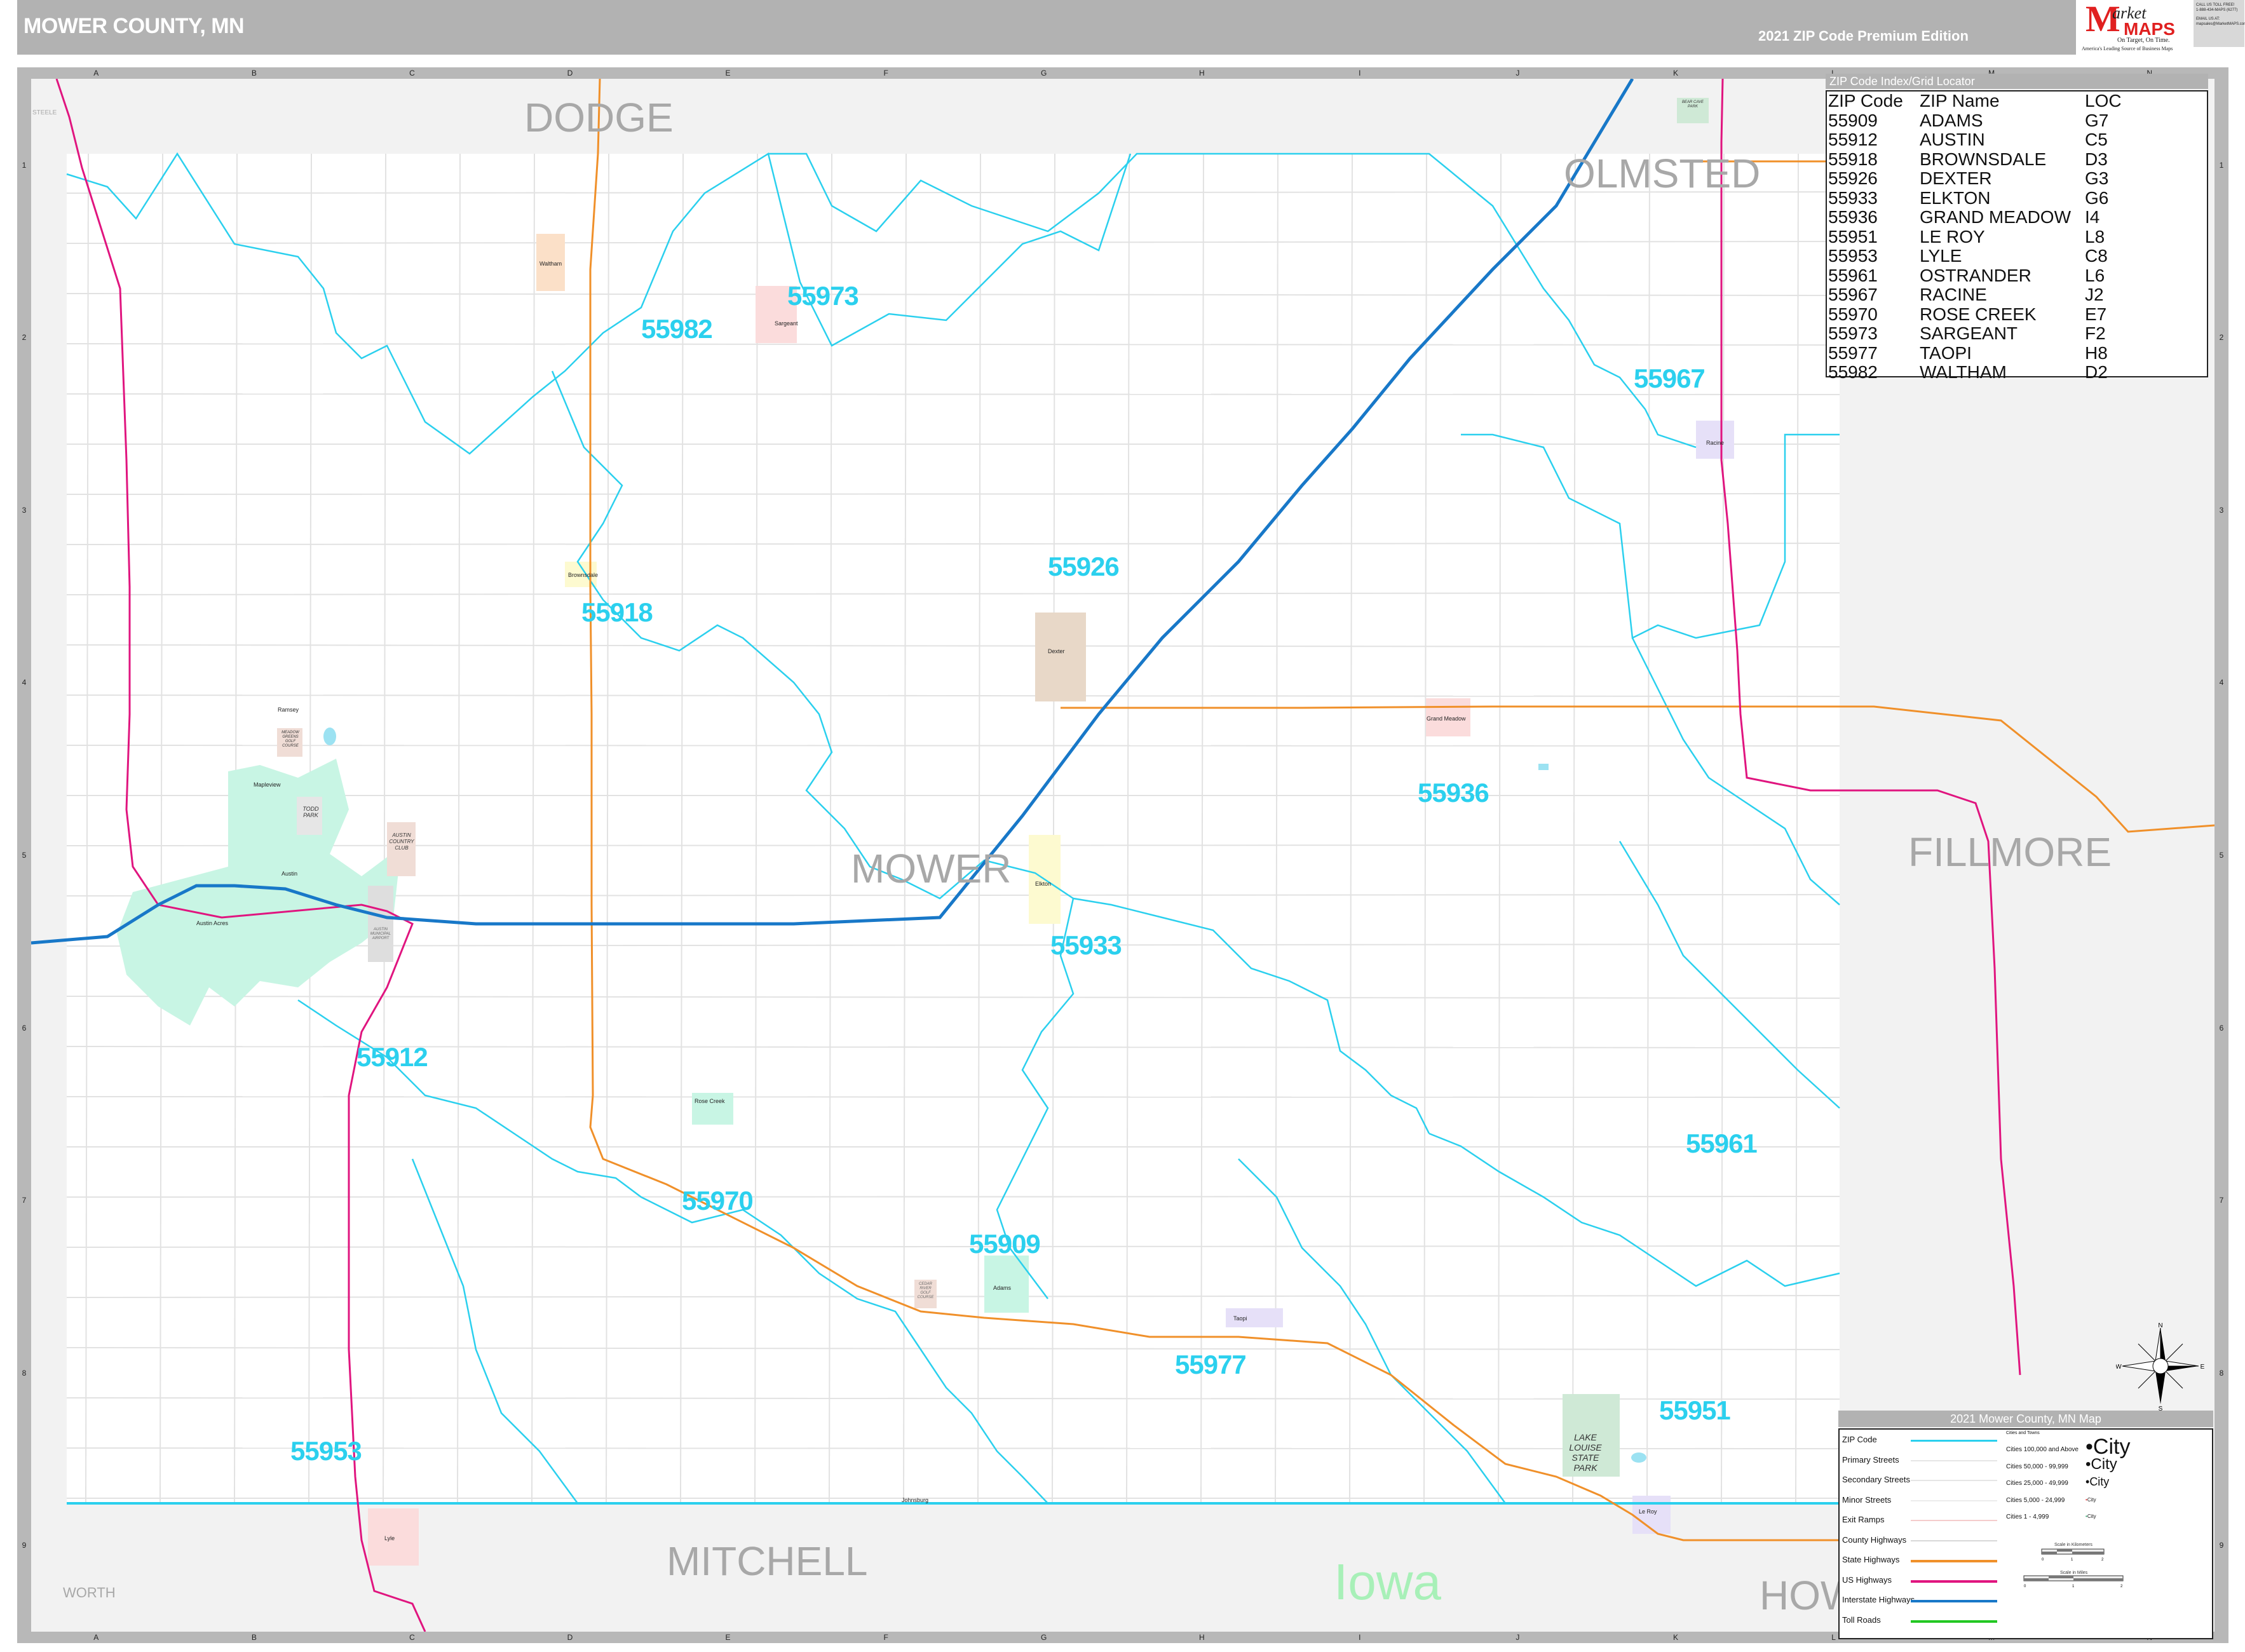 The width and height of the screenshot is (2245, 1652). What do you see at coordinates (1863, 36) in the screenshot?
I see `edition-label: 2021 ZIP Code Premium Edition` at bounding box center [1863, 36].